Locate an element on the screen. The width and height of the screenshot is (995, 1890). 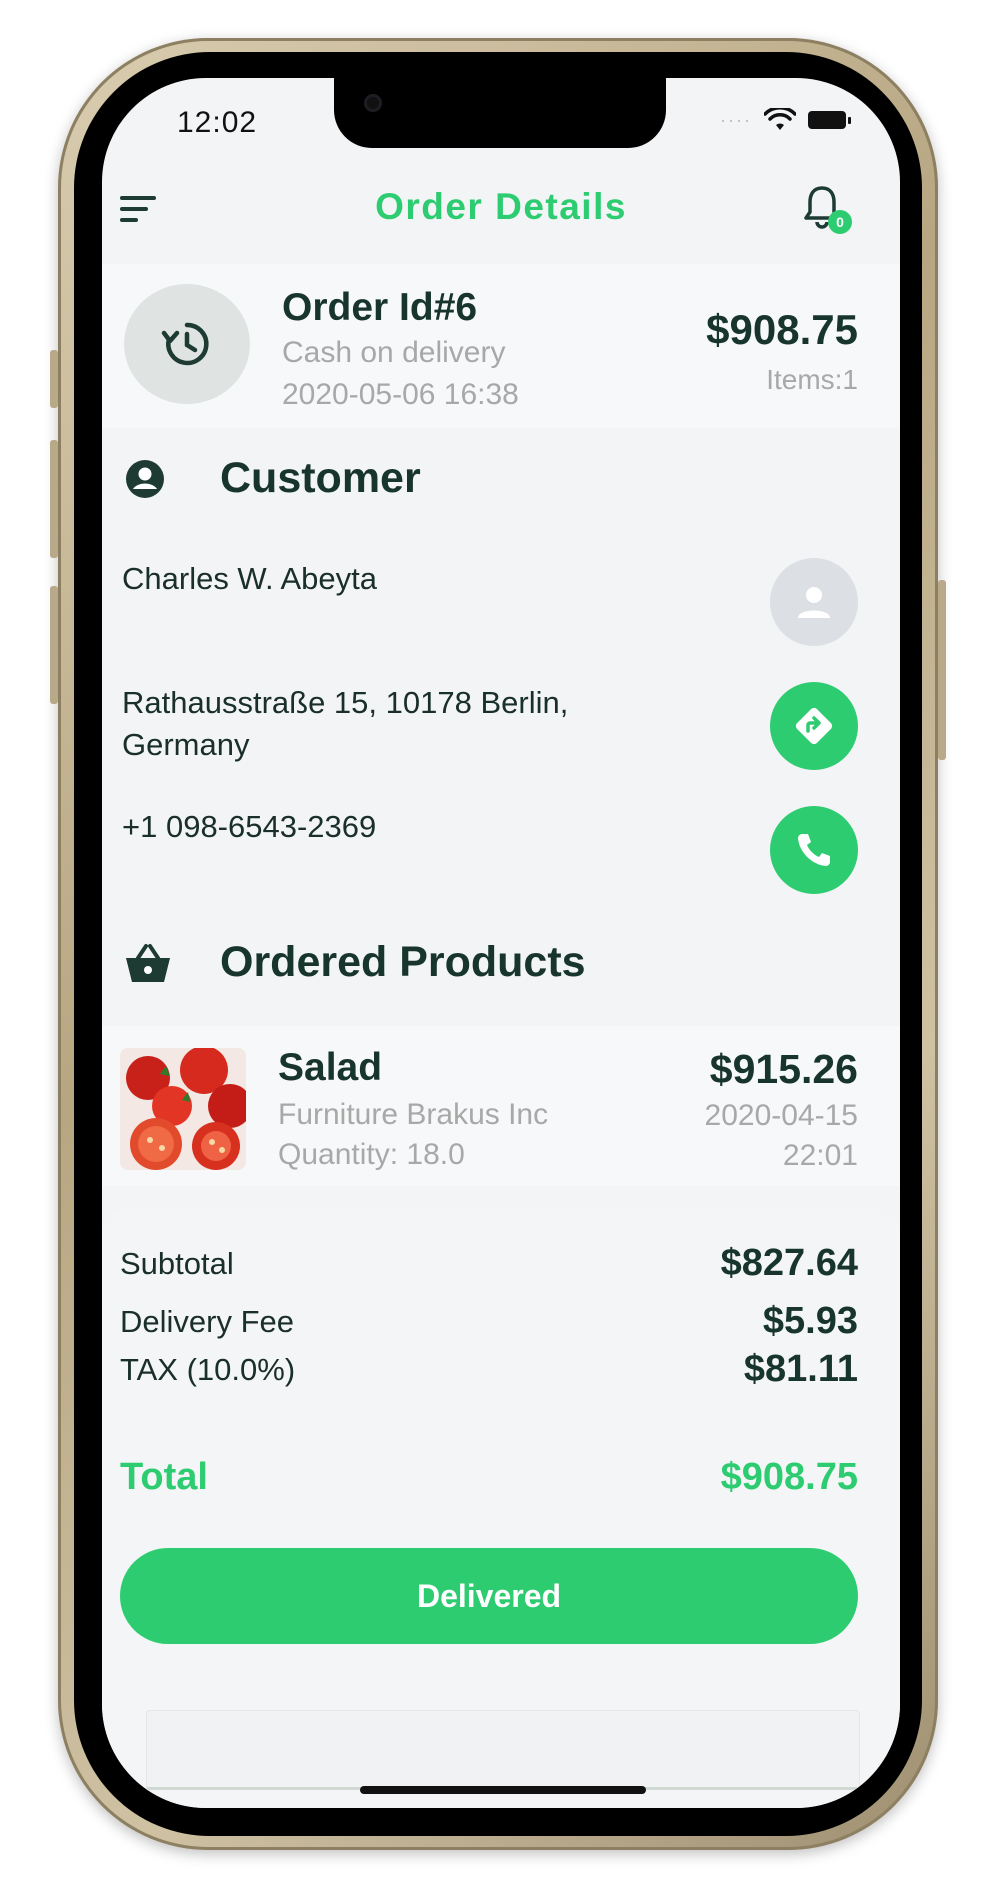
address-line-1: Rathausstraße 15, 10178 Berlin, is located at coordinates (345, 702).